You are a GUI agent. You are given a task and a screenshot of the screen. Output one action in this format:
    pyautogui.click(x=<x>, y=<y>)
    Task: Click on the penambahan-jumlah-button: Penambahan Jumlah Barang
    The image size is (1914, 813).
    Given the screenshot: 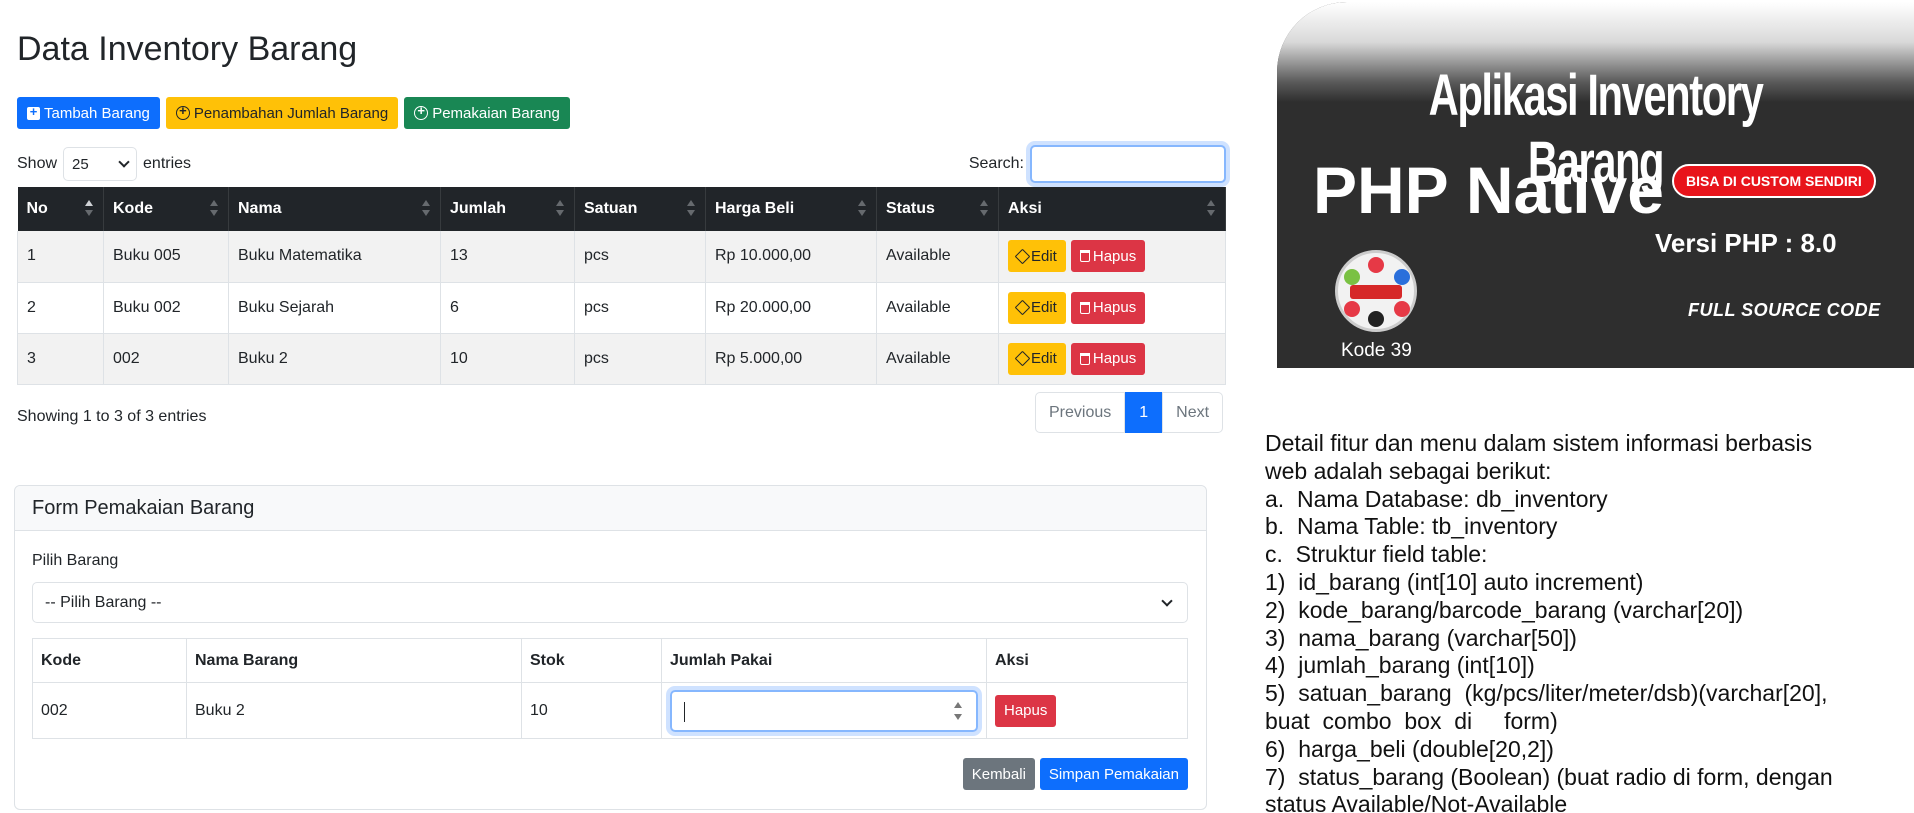 What is the action you would take?
    pyautogui.click(x=282, y=113)
    